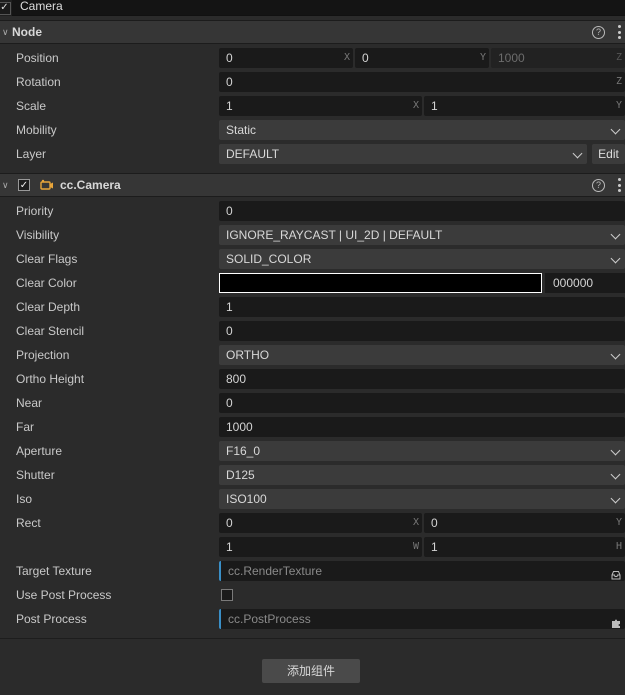  What do you see at coordinates (616, 621) in the screenshot?
I see `puzzle-icon` at bounding box center [616, 621].